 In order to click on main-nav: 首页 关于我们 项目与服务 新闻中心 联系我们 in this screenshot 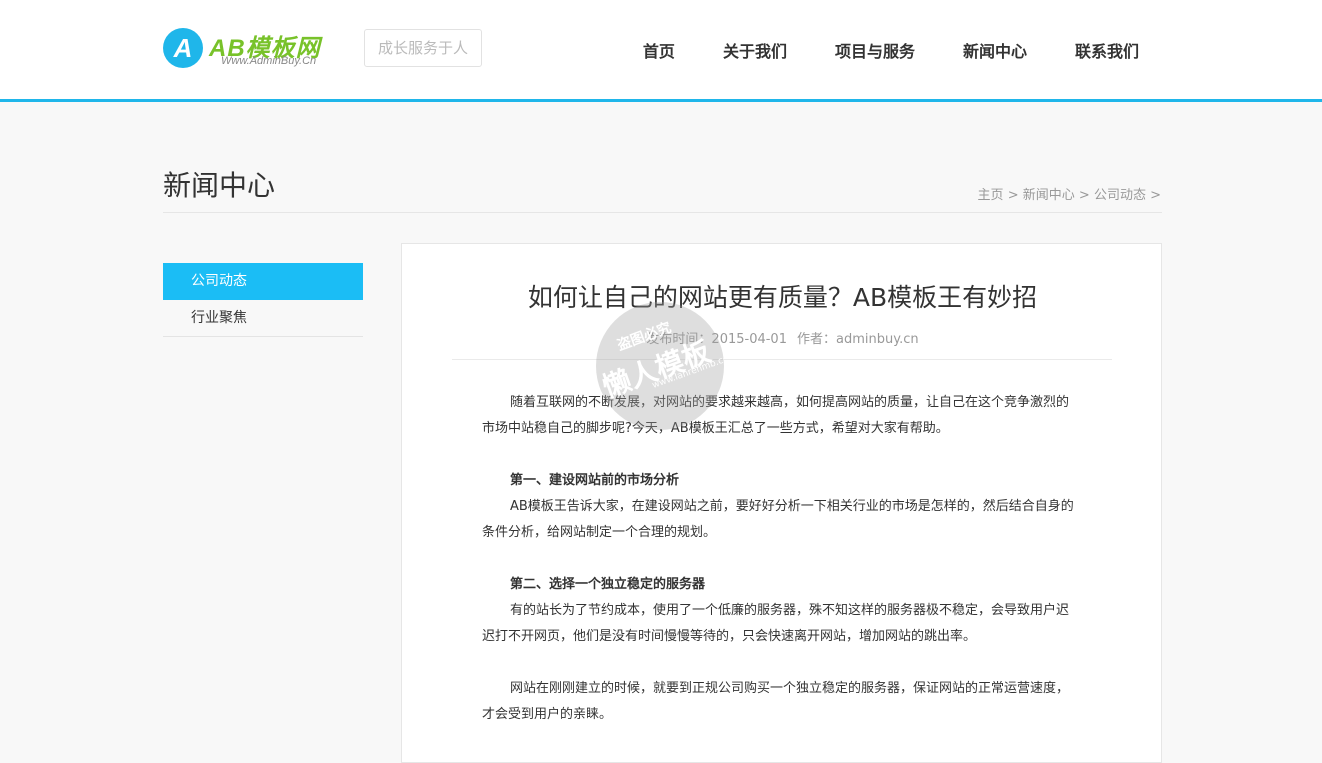, I will do `click(867, 50)`.